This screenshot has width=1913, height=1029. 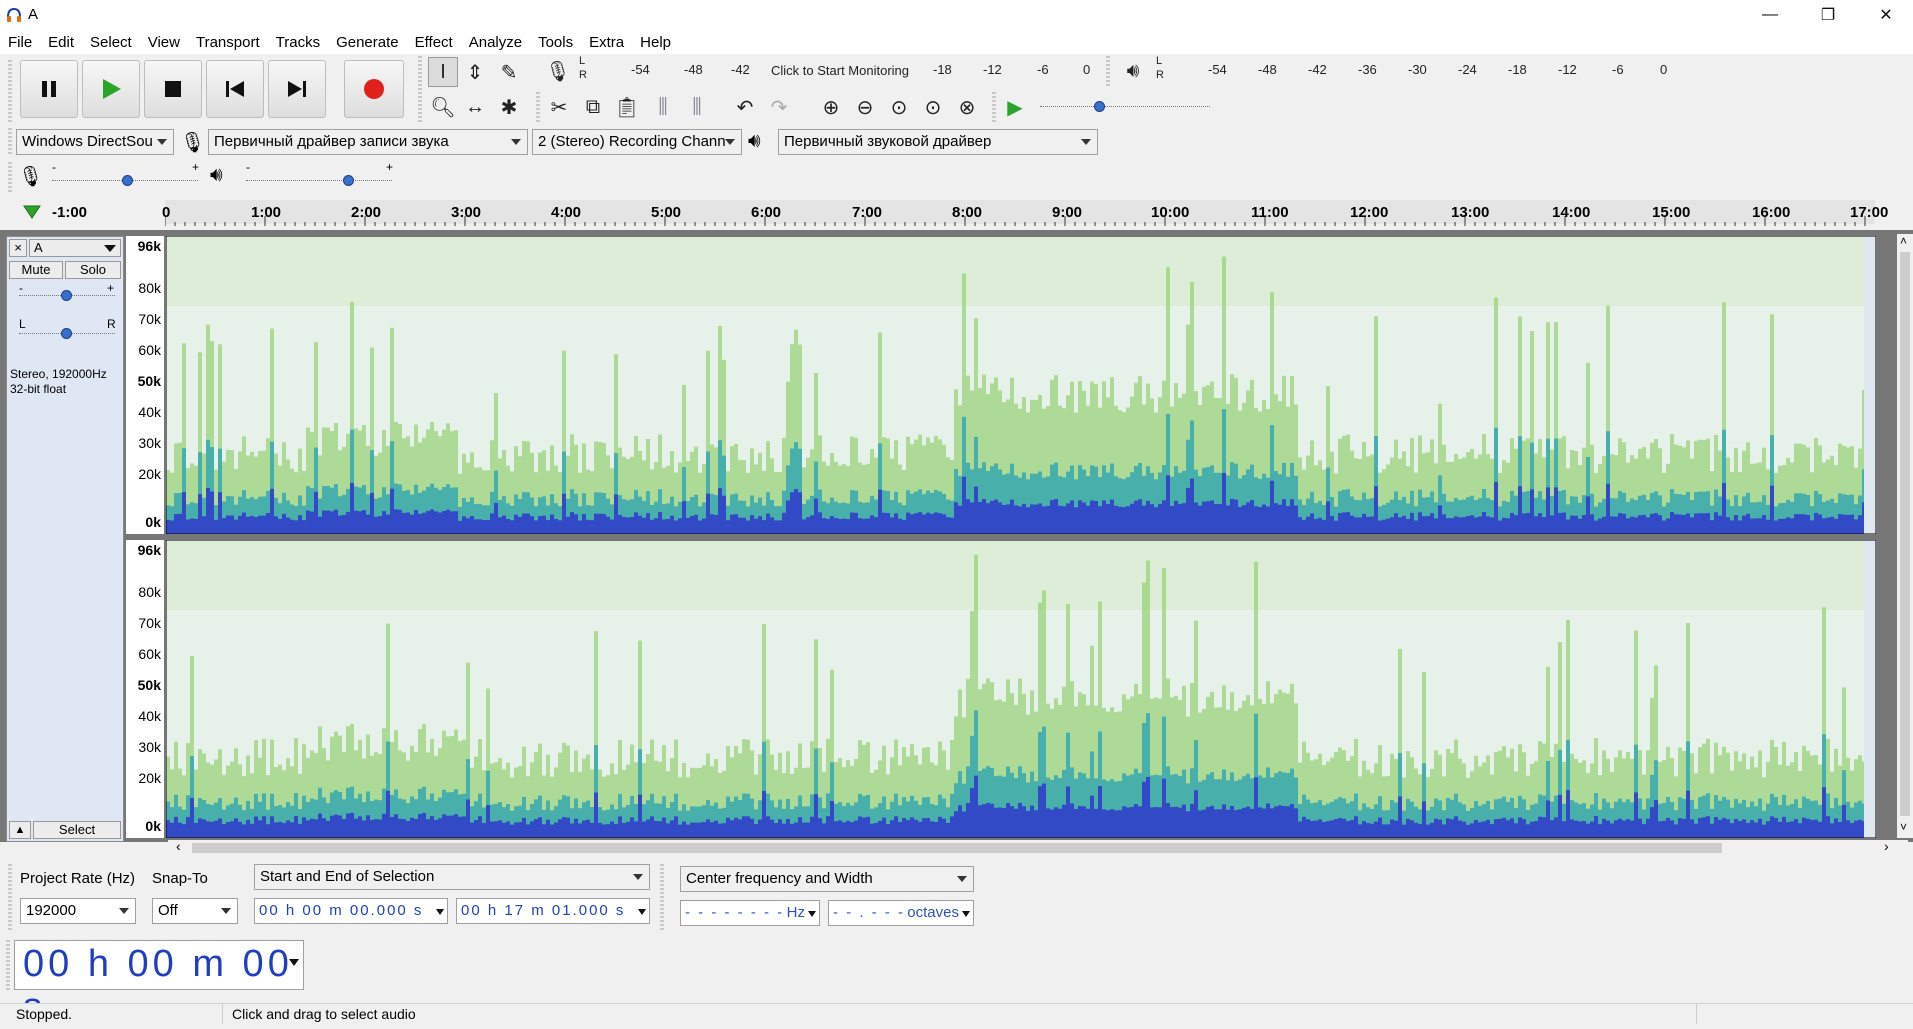 What do you see at coordinates (1770, 15) in the screenshot?
I see `minimize-button: —` at bounding box center [1770, 15].